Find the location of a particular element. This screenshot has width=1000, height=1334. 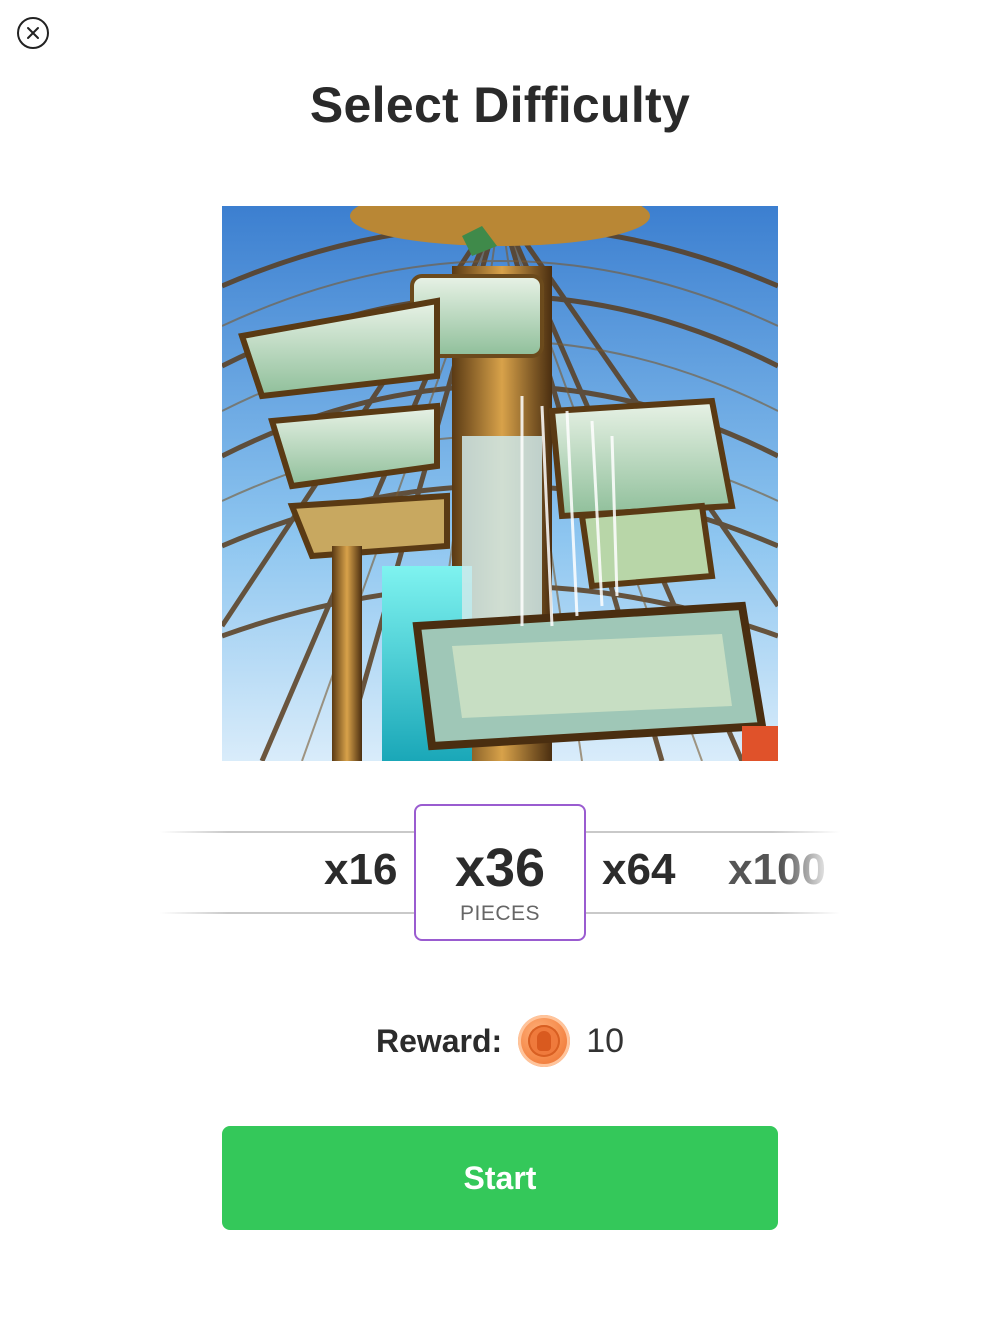

difficulty-option-x36-selected: x36 PIECES is located at coordinates (500, 872).